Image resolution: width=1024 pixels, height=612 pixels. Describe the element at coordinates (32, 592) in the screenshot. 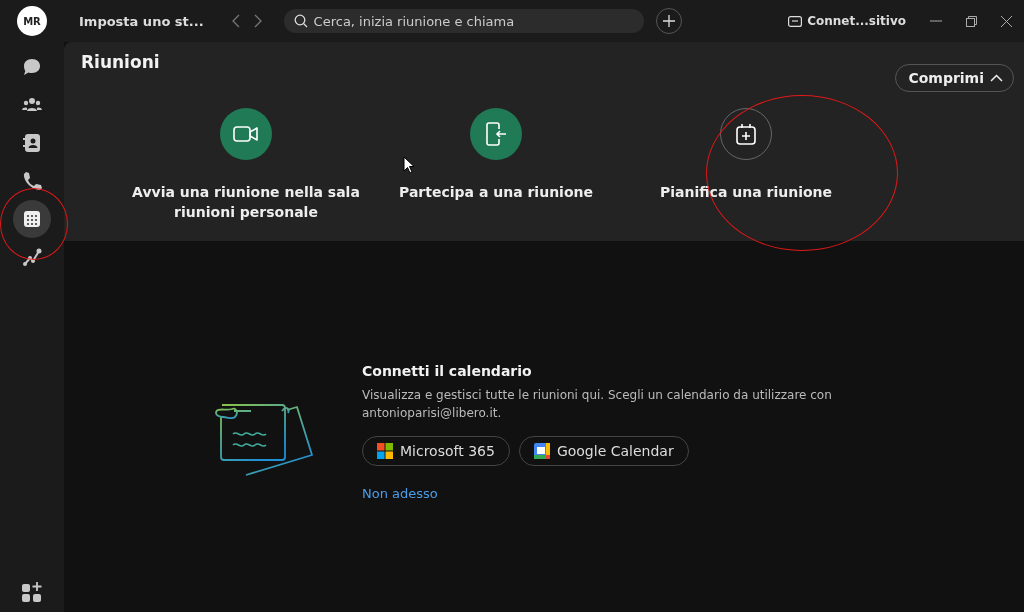

I see `add-apps-icon` at that location.